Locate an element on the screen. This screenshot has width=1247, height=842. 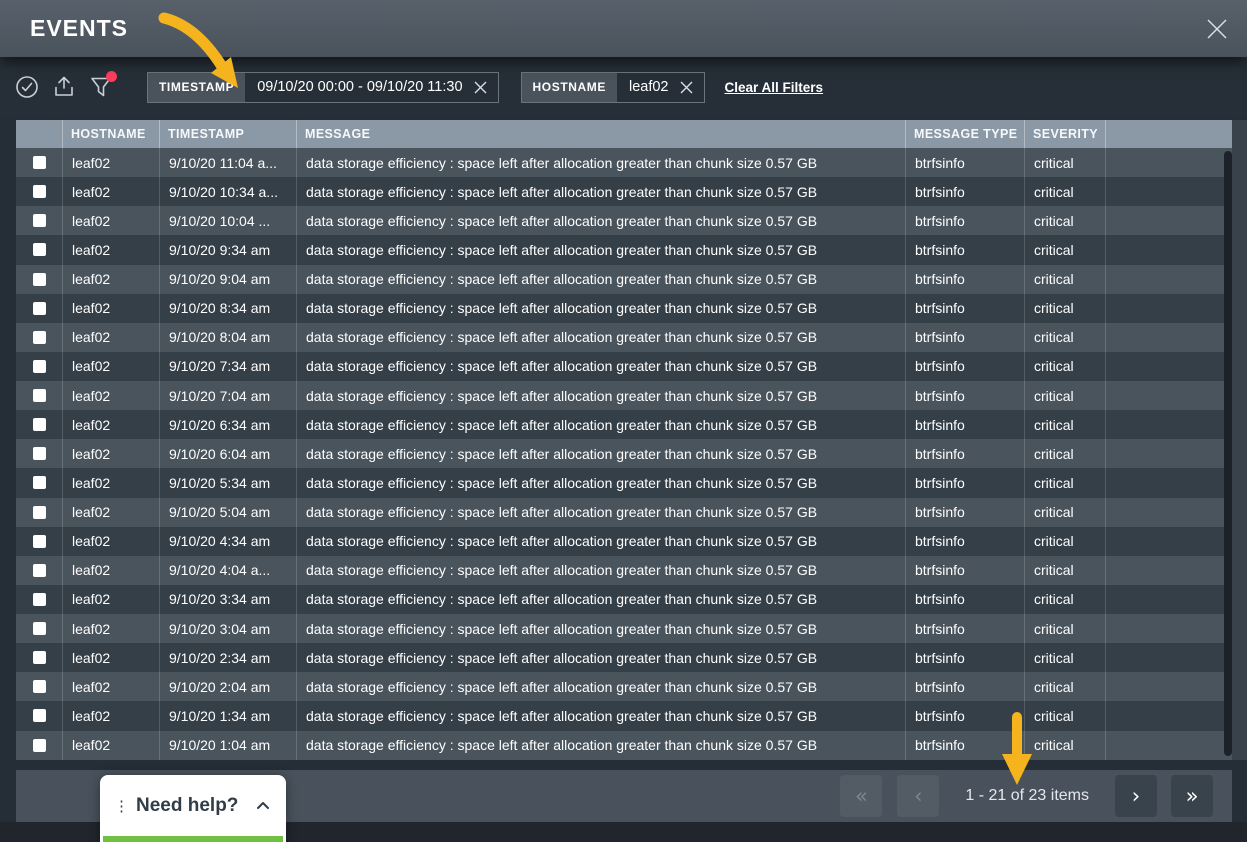
next-page-button: › is located at coordinates (1136, 796).